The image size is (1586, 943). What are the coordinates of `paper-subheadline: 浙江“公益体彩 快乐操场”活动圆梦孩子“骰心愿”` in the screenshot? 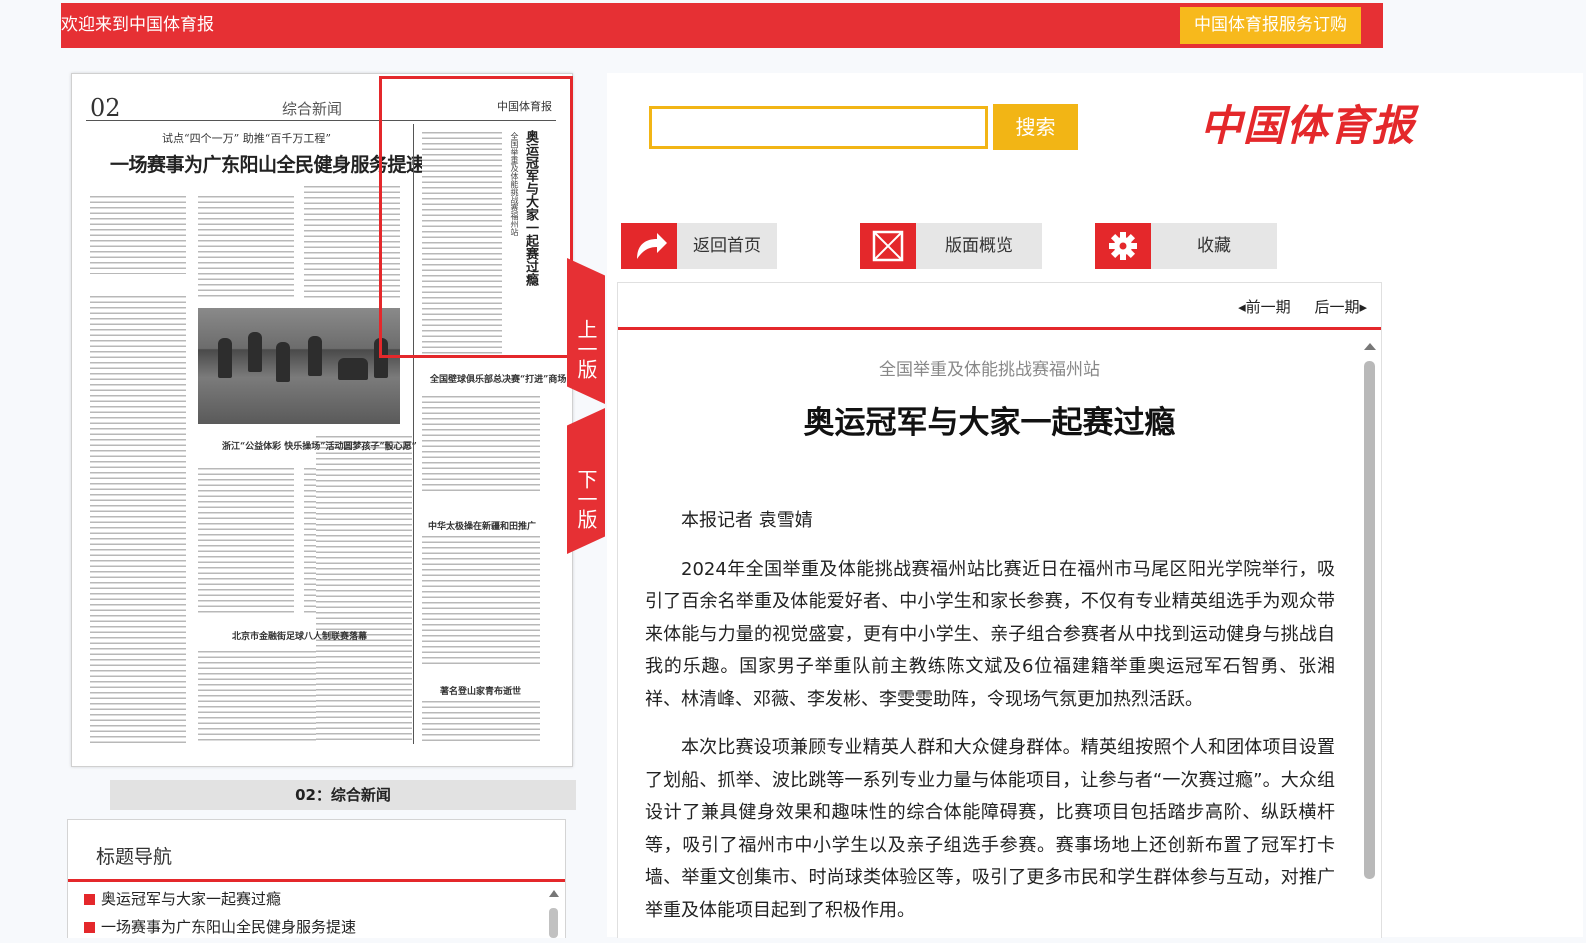 It's located at (319, 447).